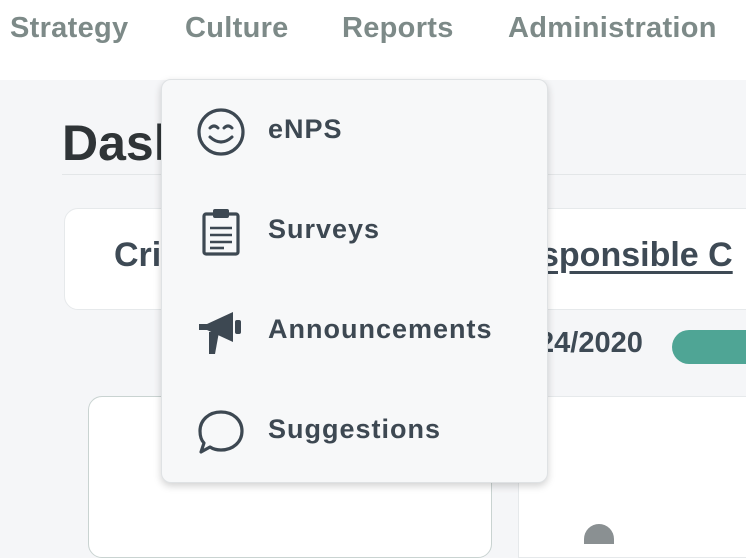 Image resolution: width=746 pixels, height=558 pixels. I want to click on top-nav: Strategy Culture Reports Administration, so click(373, 40).